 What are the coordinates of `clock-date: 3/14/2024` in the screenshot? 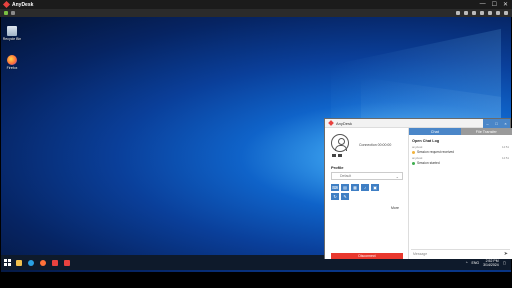 It's located at (491, 264).